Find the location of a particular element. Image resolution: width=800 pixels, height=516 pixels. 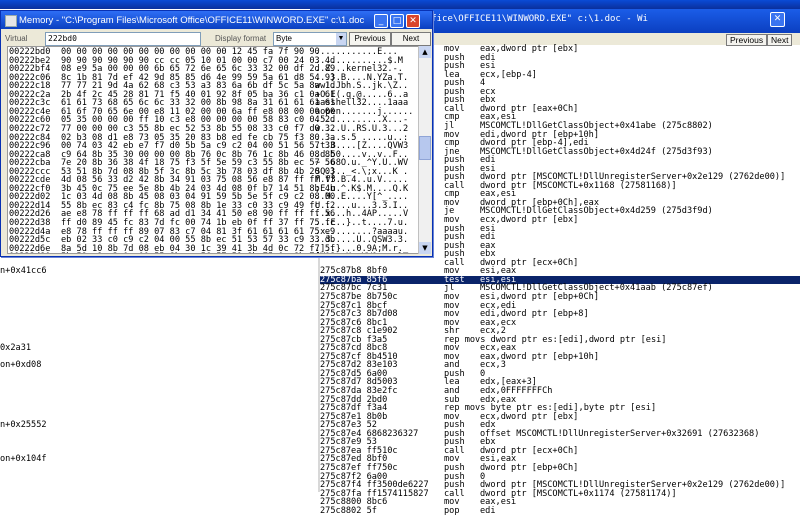

disasm-row: 275c87ef ff750c push dword ptr [ebp+0Ch] is located at coordinates (560, 468).